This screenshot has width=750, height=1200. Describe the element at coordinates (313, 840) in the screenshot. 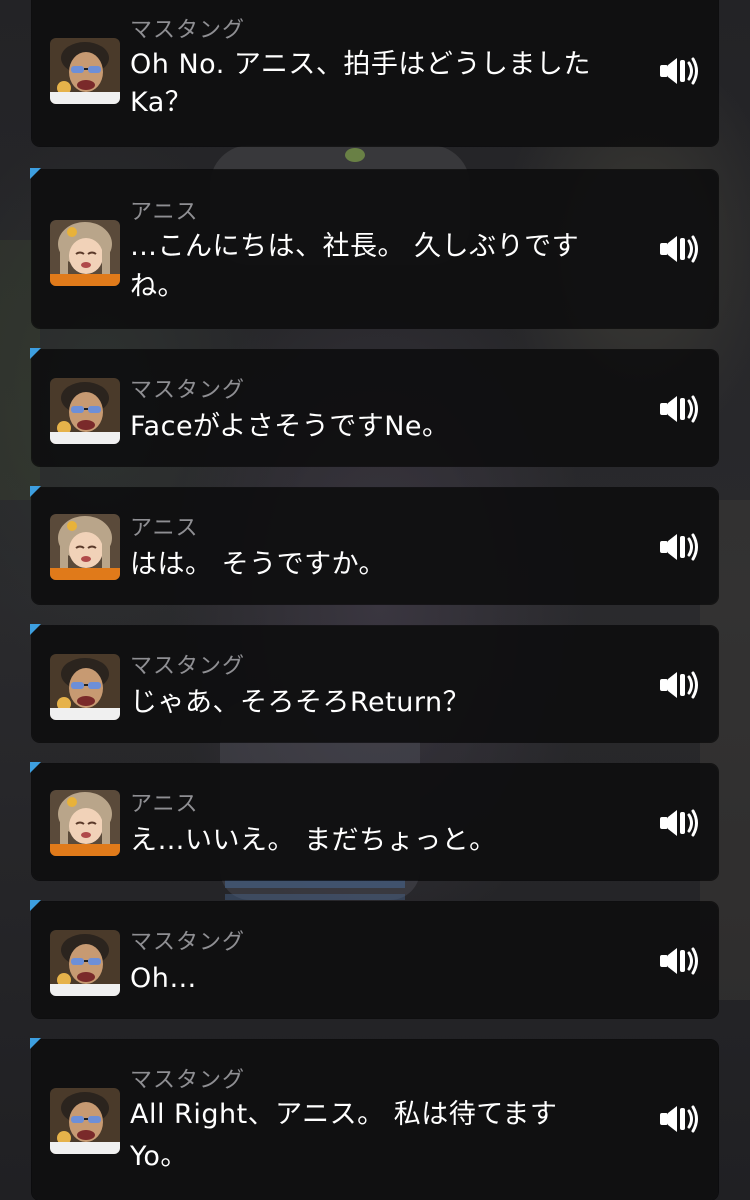

I see `dialogue-text-line: え…いいえ。 まだちょっと。` at that location.